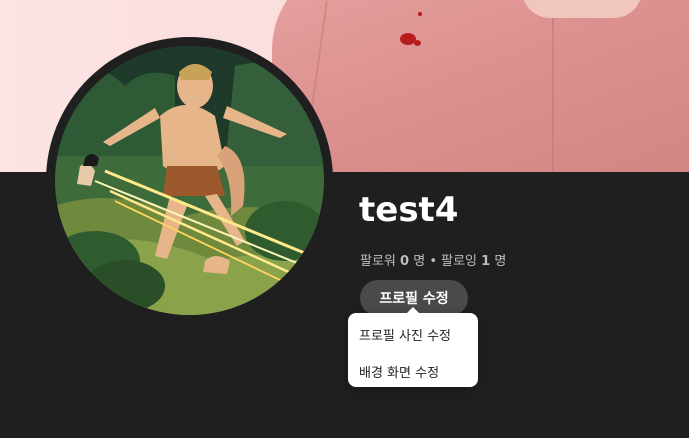 The image size is (689, 438). I want to click on followers-link: 팔로워 0 명, so click(392, 261).